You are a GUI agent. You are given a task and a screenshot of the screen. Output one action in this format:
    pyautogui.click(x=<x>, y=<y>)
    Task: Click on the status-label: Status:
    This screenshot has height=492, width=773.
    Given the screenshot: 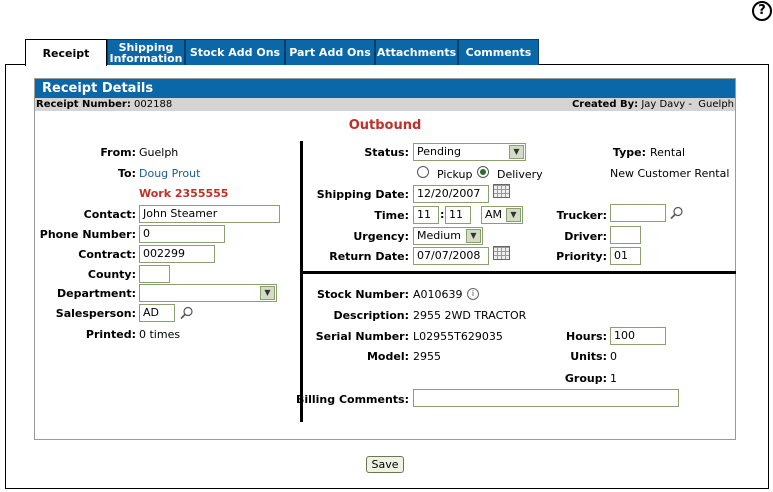 What is the action you would take?
    pyautogui.click(x=386, y=152)
    